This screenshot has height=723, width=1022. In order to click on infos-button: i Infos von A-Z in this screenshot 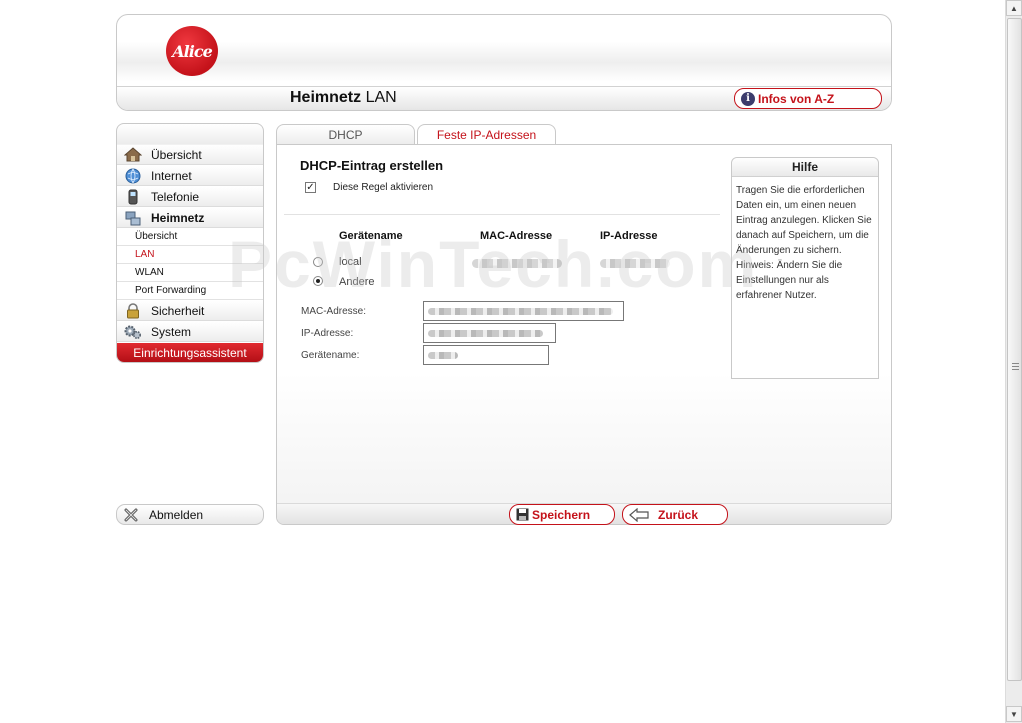, I will do `click(808, 98)`.